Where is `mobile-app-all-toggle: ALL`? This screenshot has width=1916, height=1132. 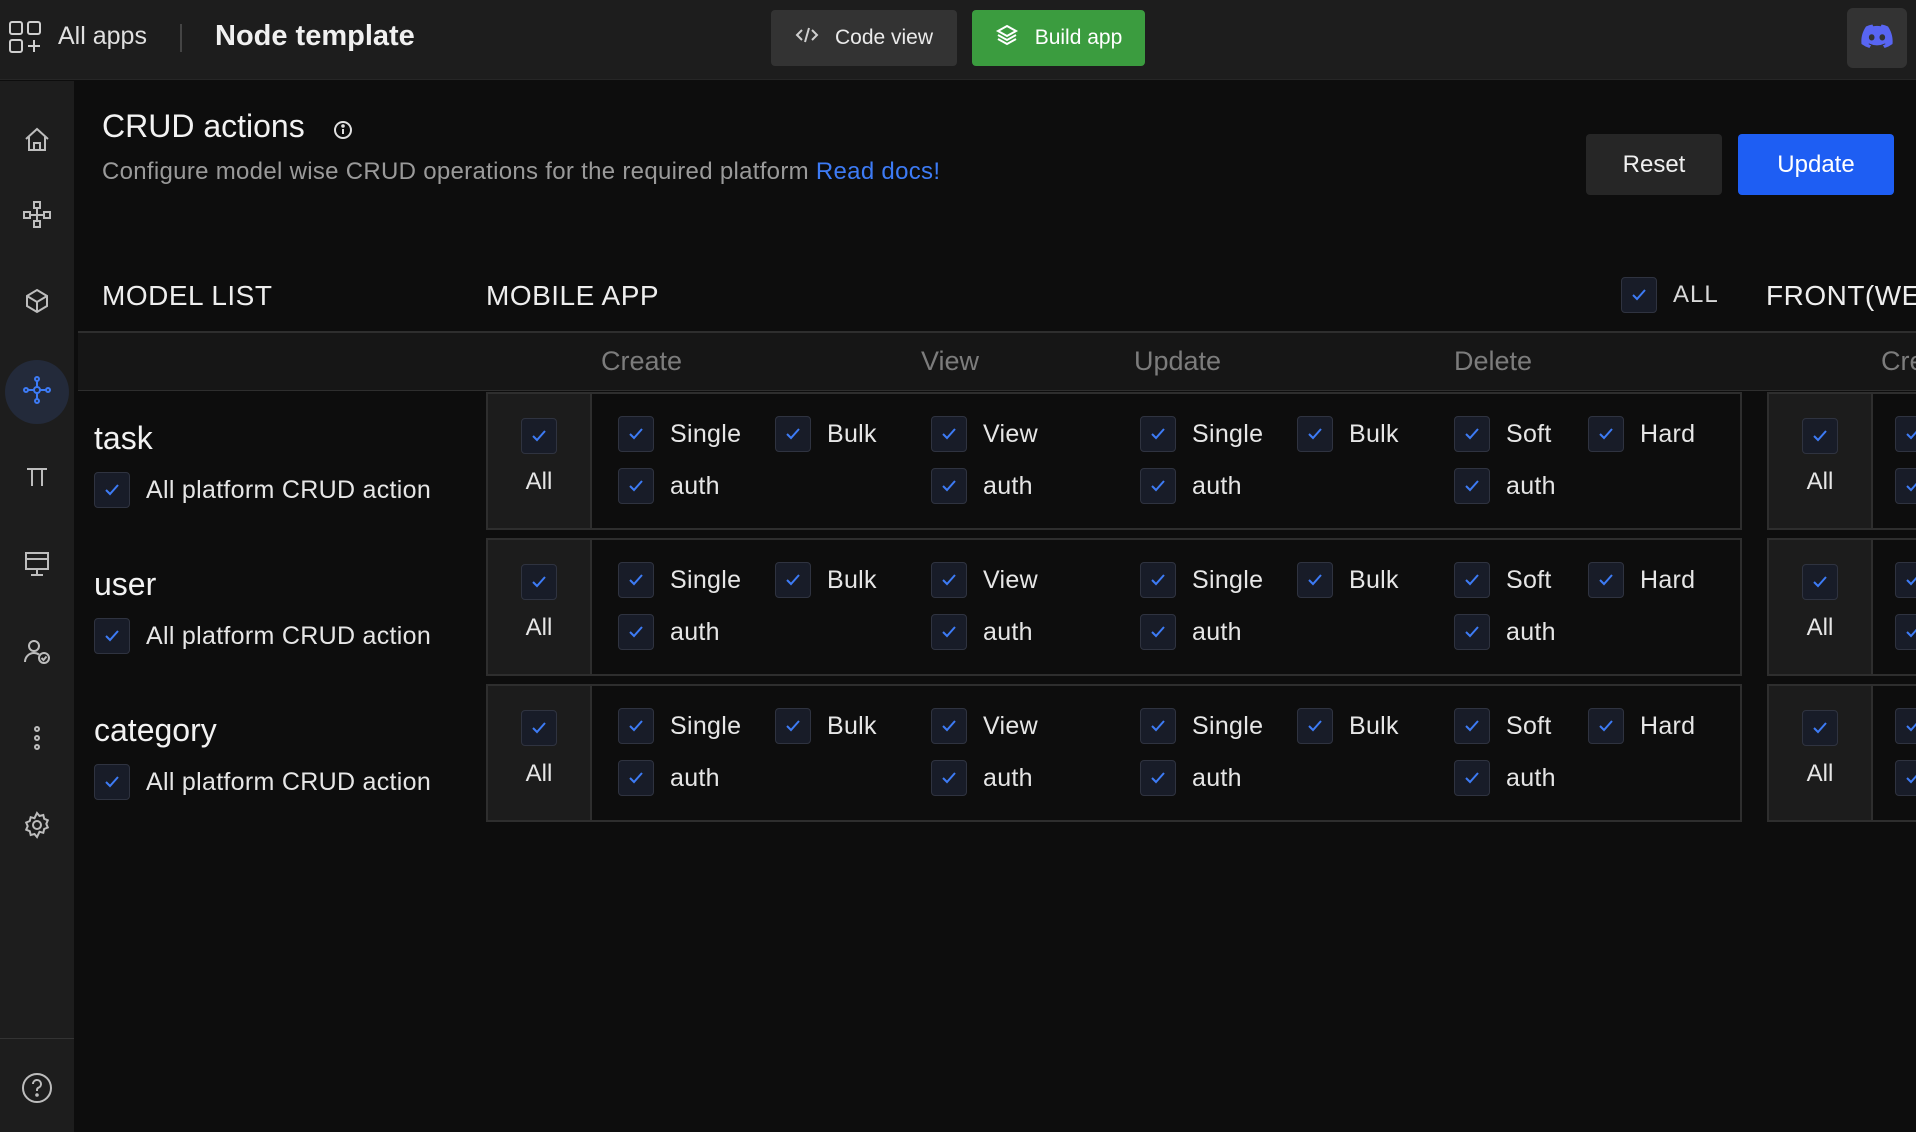 mobile-app-all-toggle: ALL is located at coordinates (1670, 295).